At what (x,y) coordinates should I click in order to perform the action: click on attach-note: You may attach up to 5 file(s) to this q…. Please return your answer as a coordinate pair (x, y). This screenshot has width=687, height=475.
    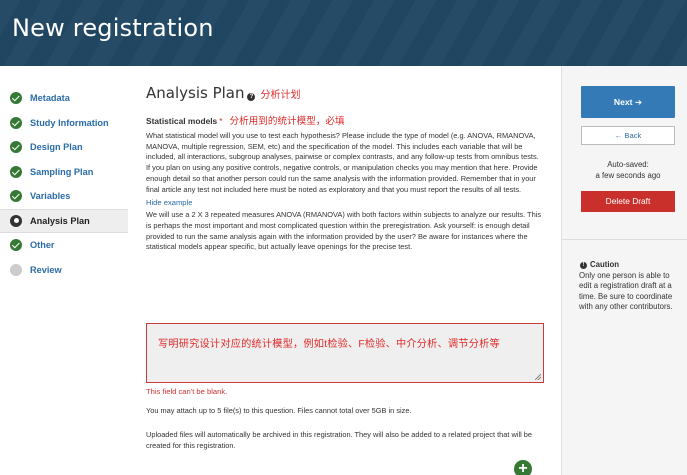
    Looking at the image, I should click on (279, 410).